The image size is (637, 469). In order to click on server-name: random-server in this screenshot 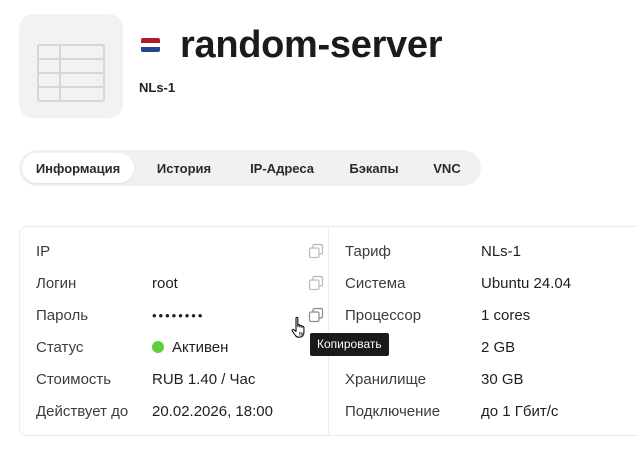, I will do `click(311, 45)`.